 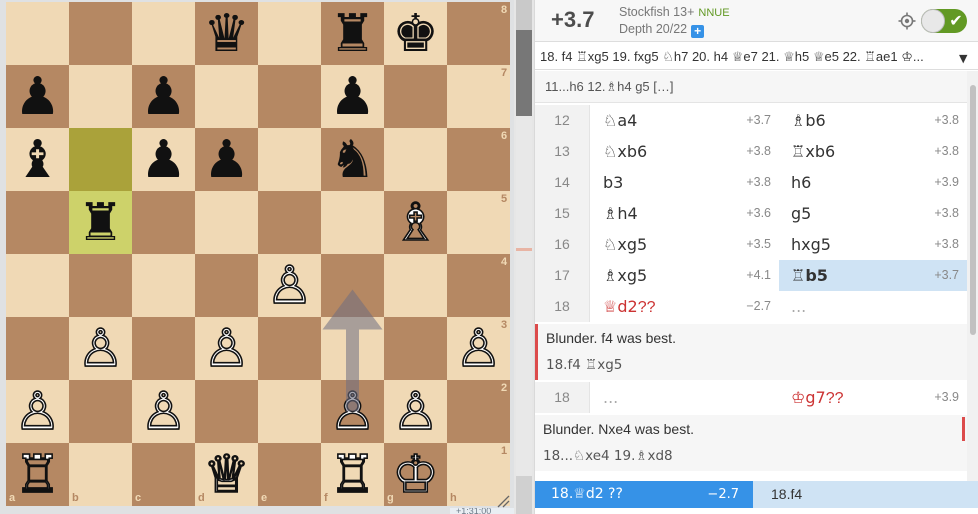 I want to click on check-icon: ✔, so click(x=956, y=20).